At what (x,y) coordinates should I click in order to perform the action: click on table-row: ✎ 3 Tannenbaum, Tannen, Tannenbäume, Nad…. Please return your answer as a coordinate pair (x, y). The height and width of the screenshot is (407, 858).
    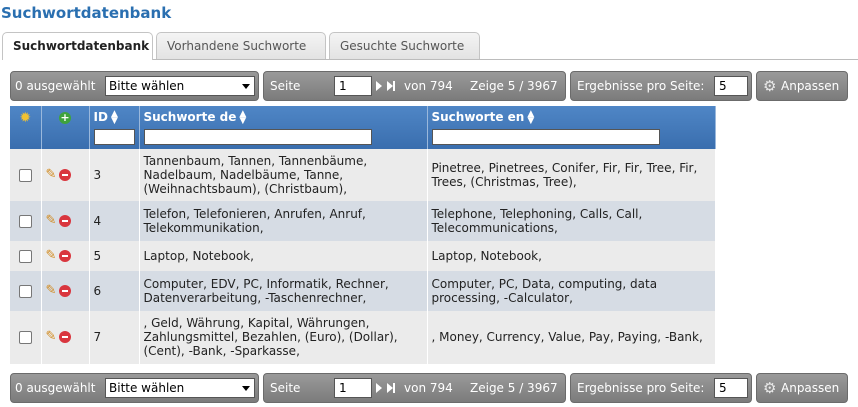
    Looking at the image, I should click on (363, 174).